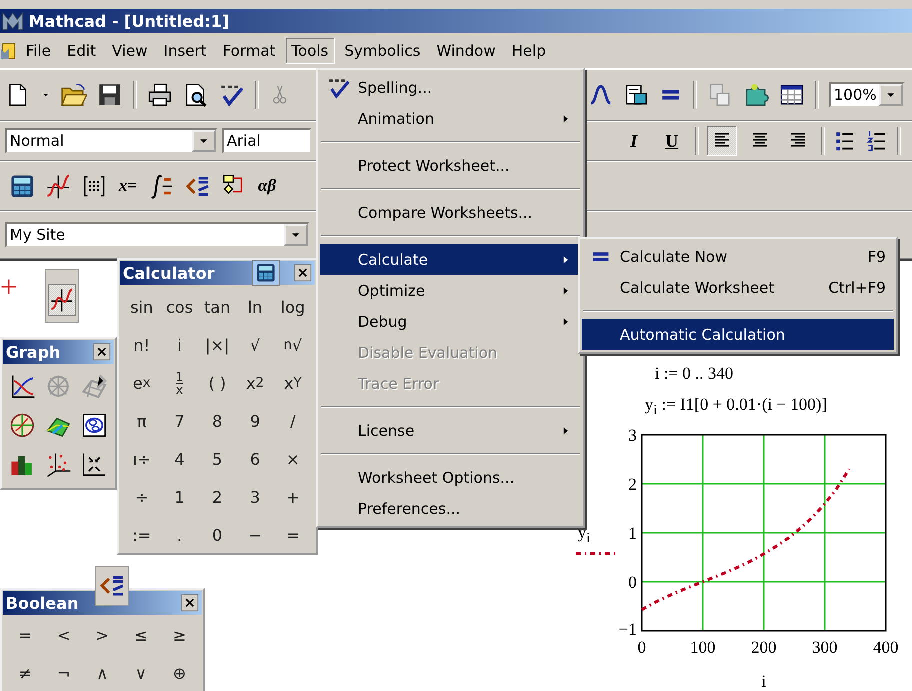 The height and width of the screenshot is (691, 912). I want to click on calculator-key: 5, so click(217, 459).